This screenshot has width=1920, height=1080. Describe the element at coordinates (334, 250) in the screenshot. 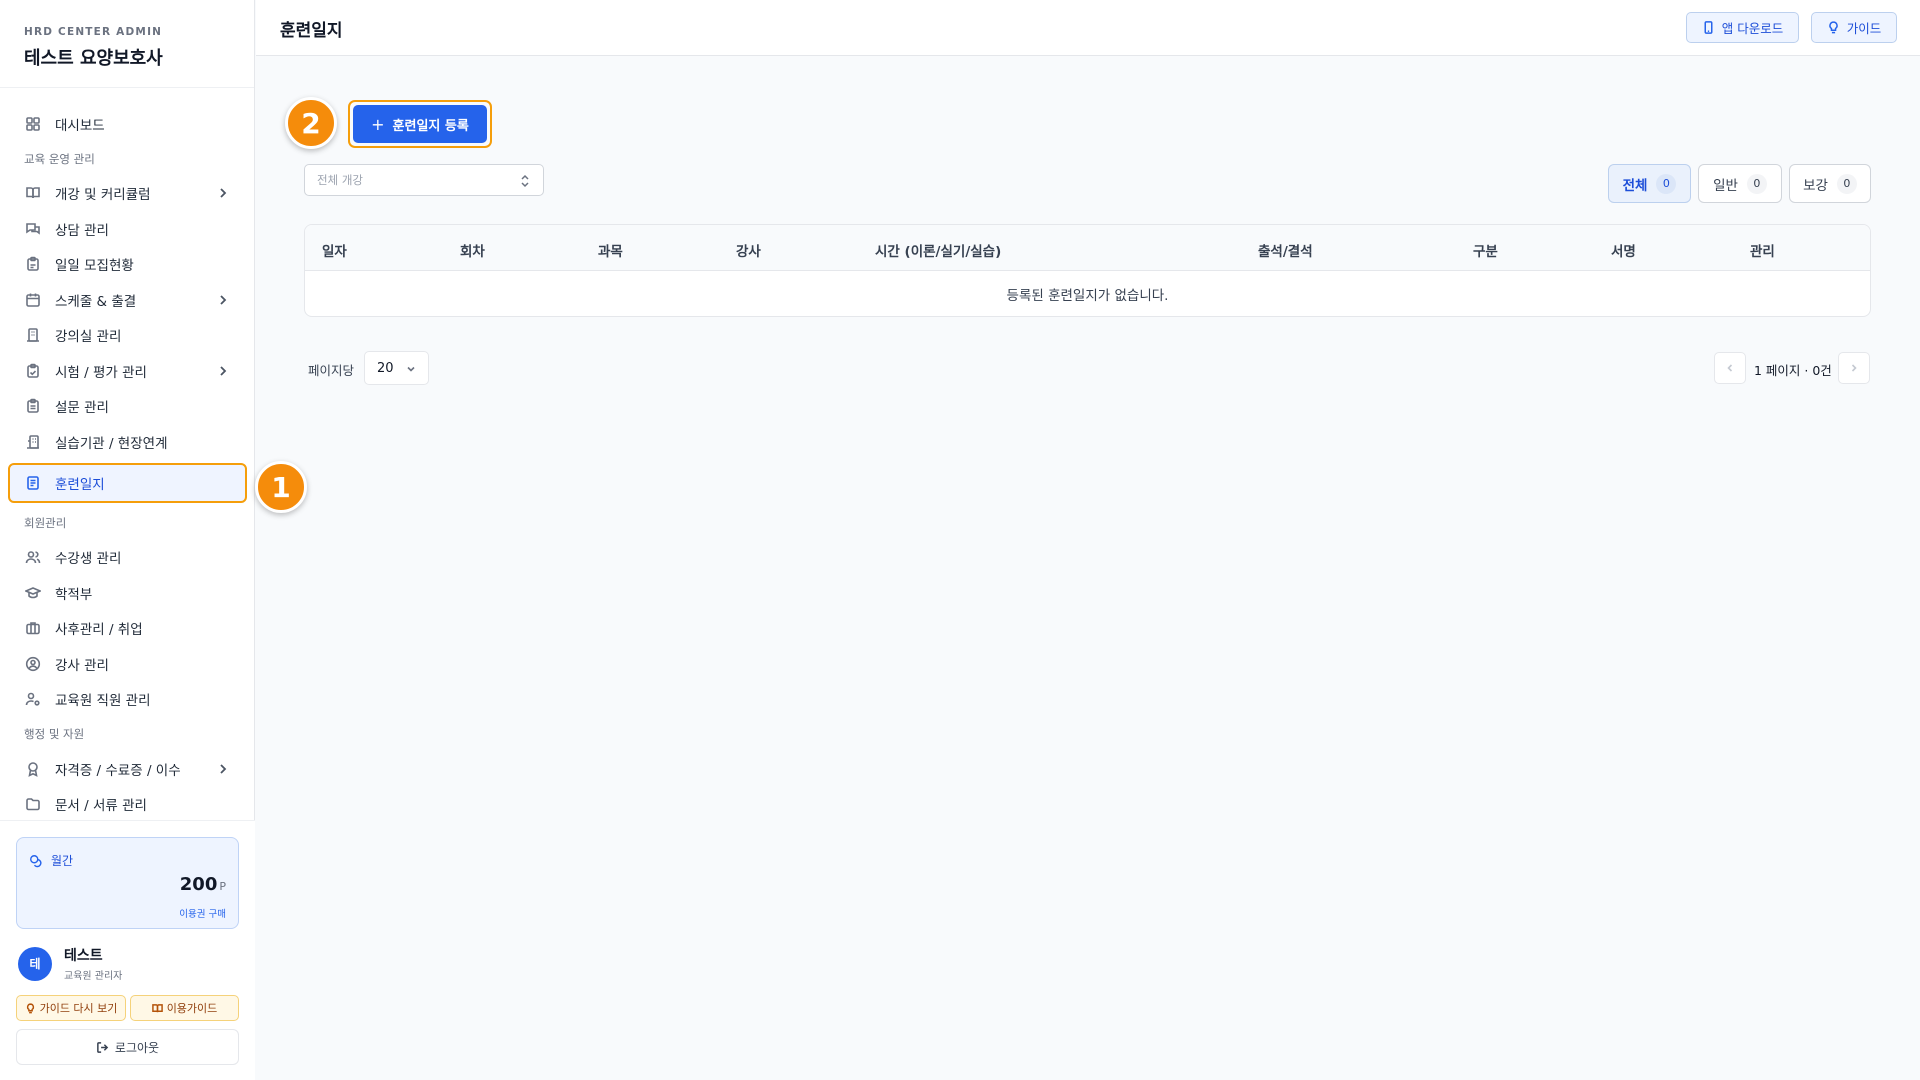

I see `column-header: 일자` at that location.